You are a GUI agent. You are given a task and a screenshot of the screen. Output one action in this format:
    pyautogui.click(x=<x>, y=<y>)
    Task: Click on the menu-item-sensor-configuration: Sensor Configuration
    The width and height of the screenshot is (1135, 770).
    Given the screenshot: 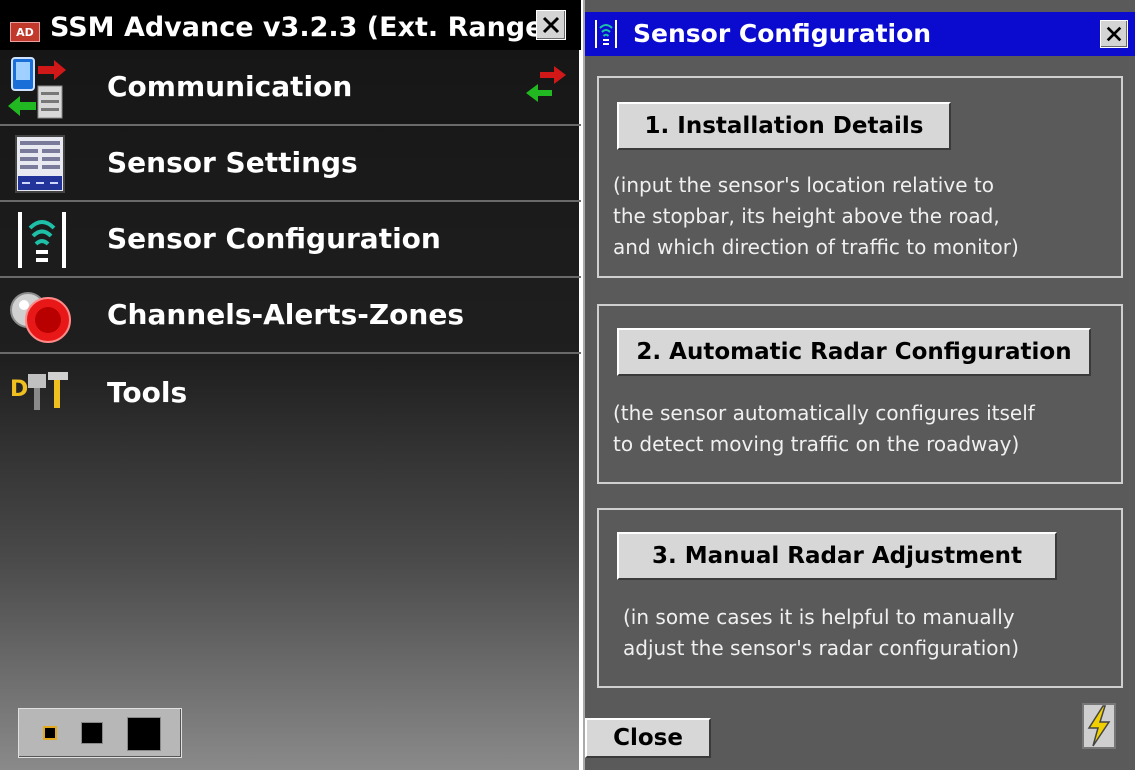 What is the action you would take?
    pyautogui.click(x=290, y=240)
    